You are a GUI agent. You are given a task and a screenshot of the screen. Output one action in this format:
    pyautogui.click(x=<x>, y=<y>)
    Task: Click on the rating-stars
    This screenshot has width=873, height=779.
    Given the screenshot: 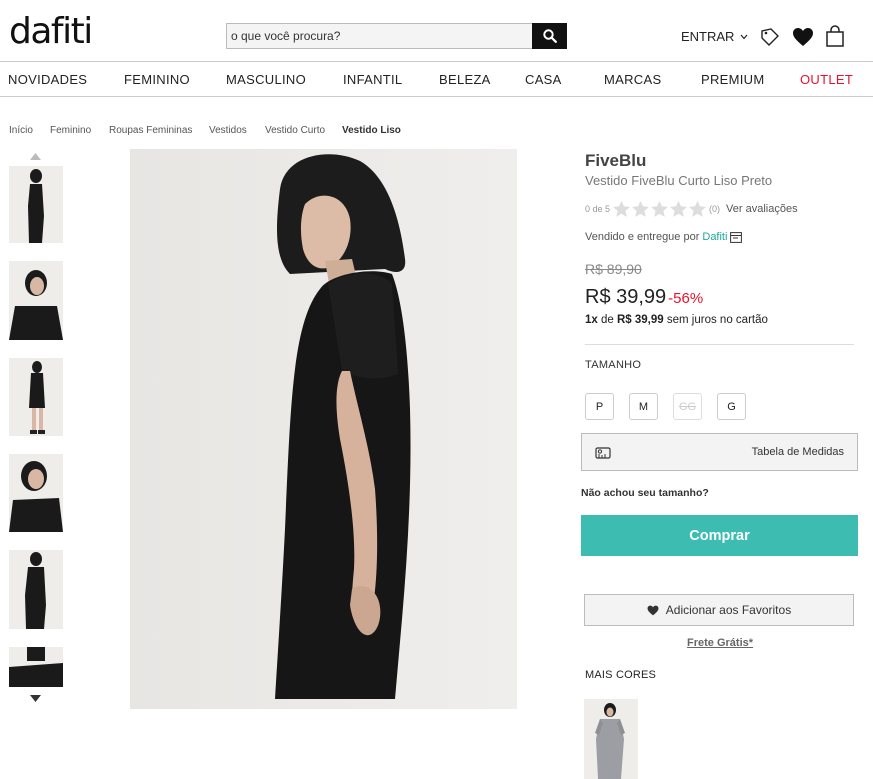 What is the action you would take?
    pyautogui.click(x=659, y=209)
    